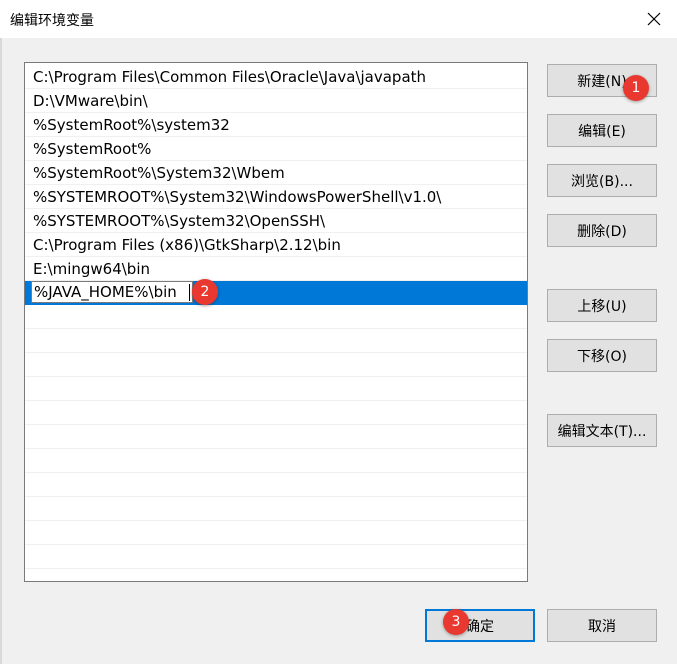  I want to click on title-bar: 编辑环境变量, so click(338, 19).